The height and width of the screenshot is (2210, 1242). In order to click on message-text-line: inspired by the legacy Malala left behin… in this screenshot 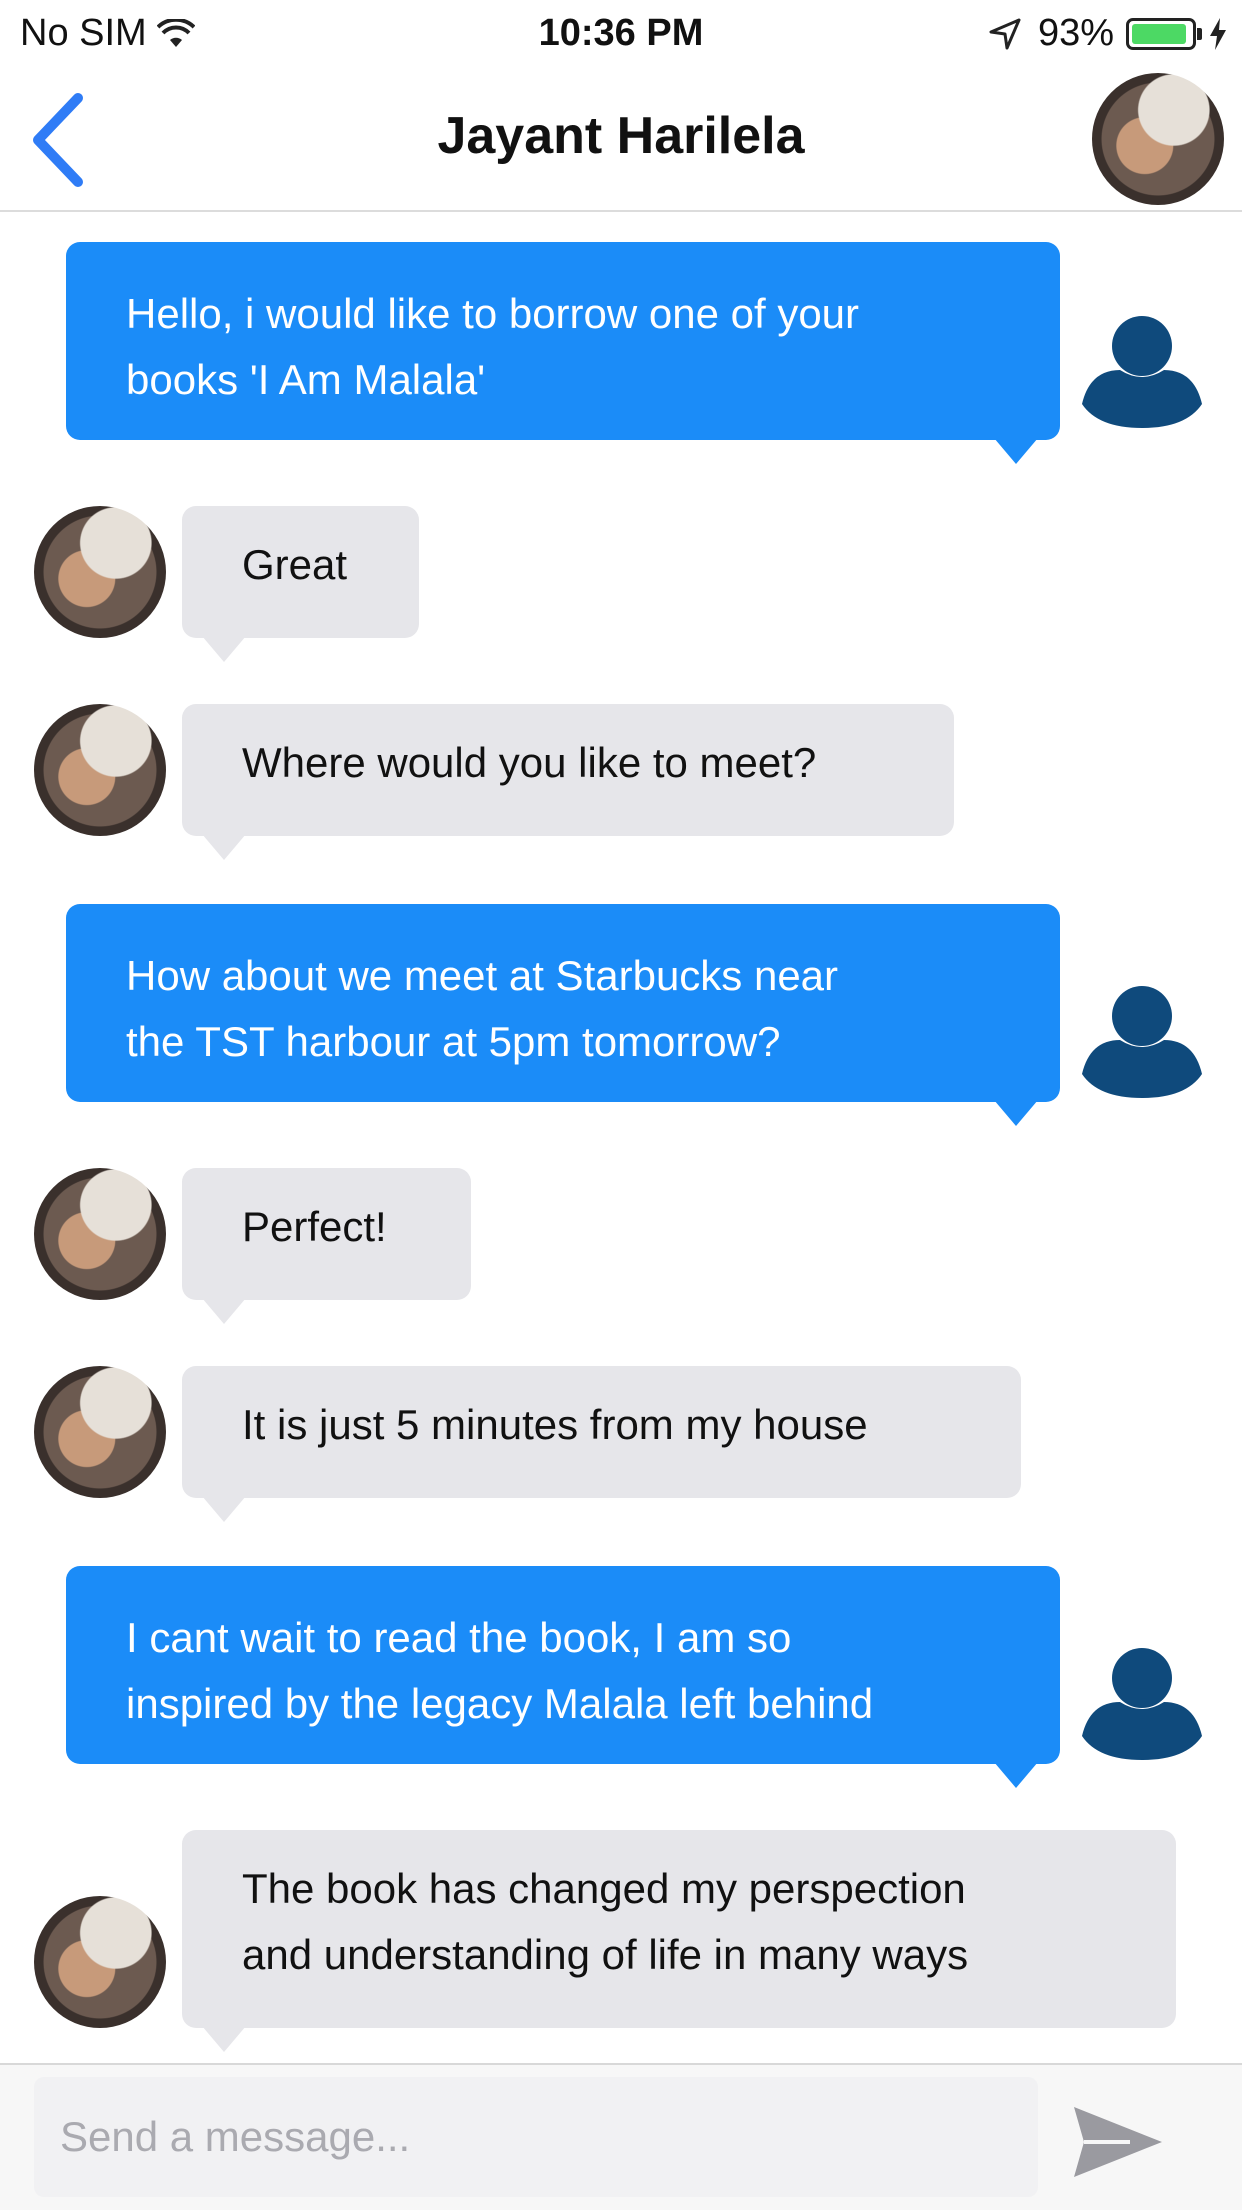, I will do `click(500, 1703)`.